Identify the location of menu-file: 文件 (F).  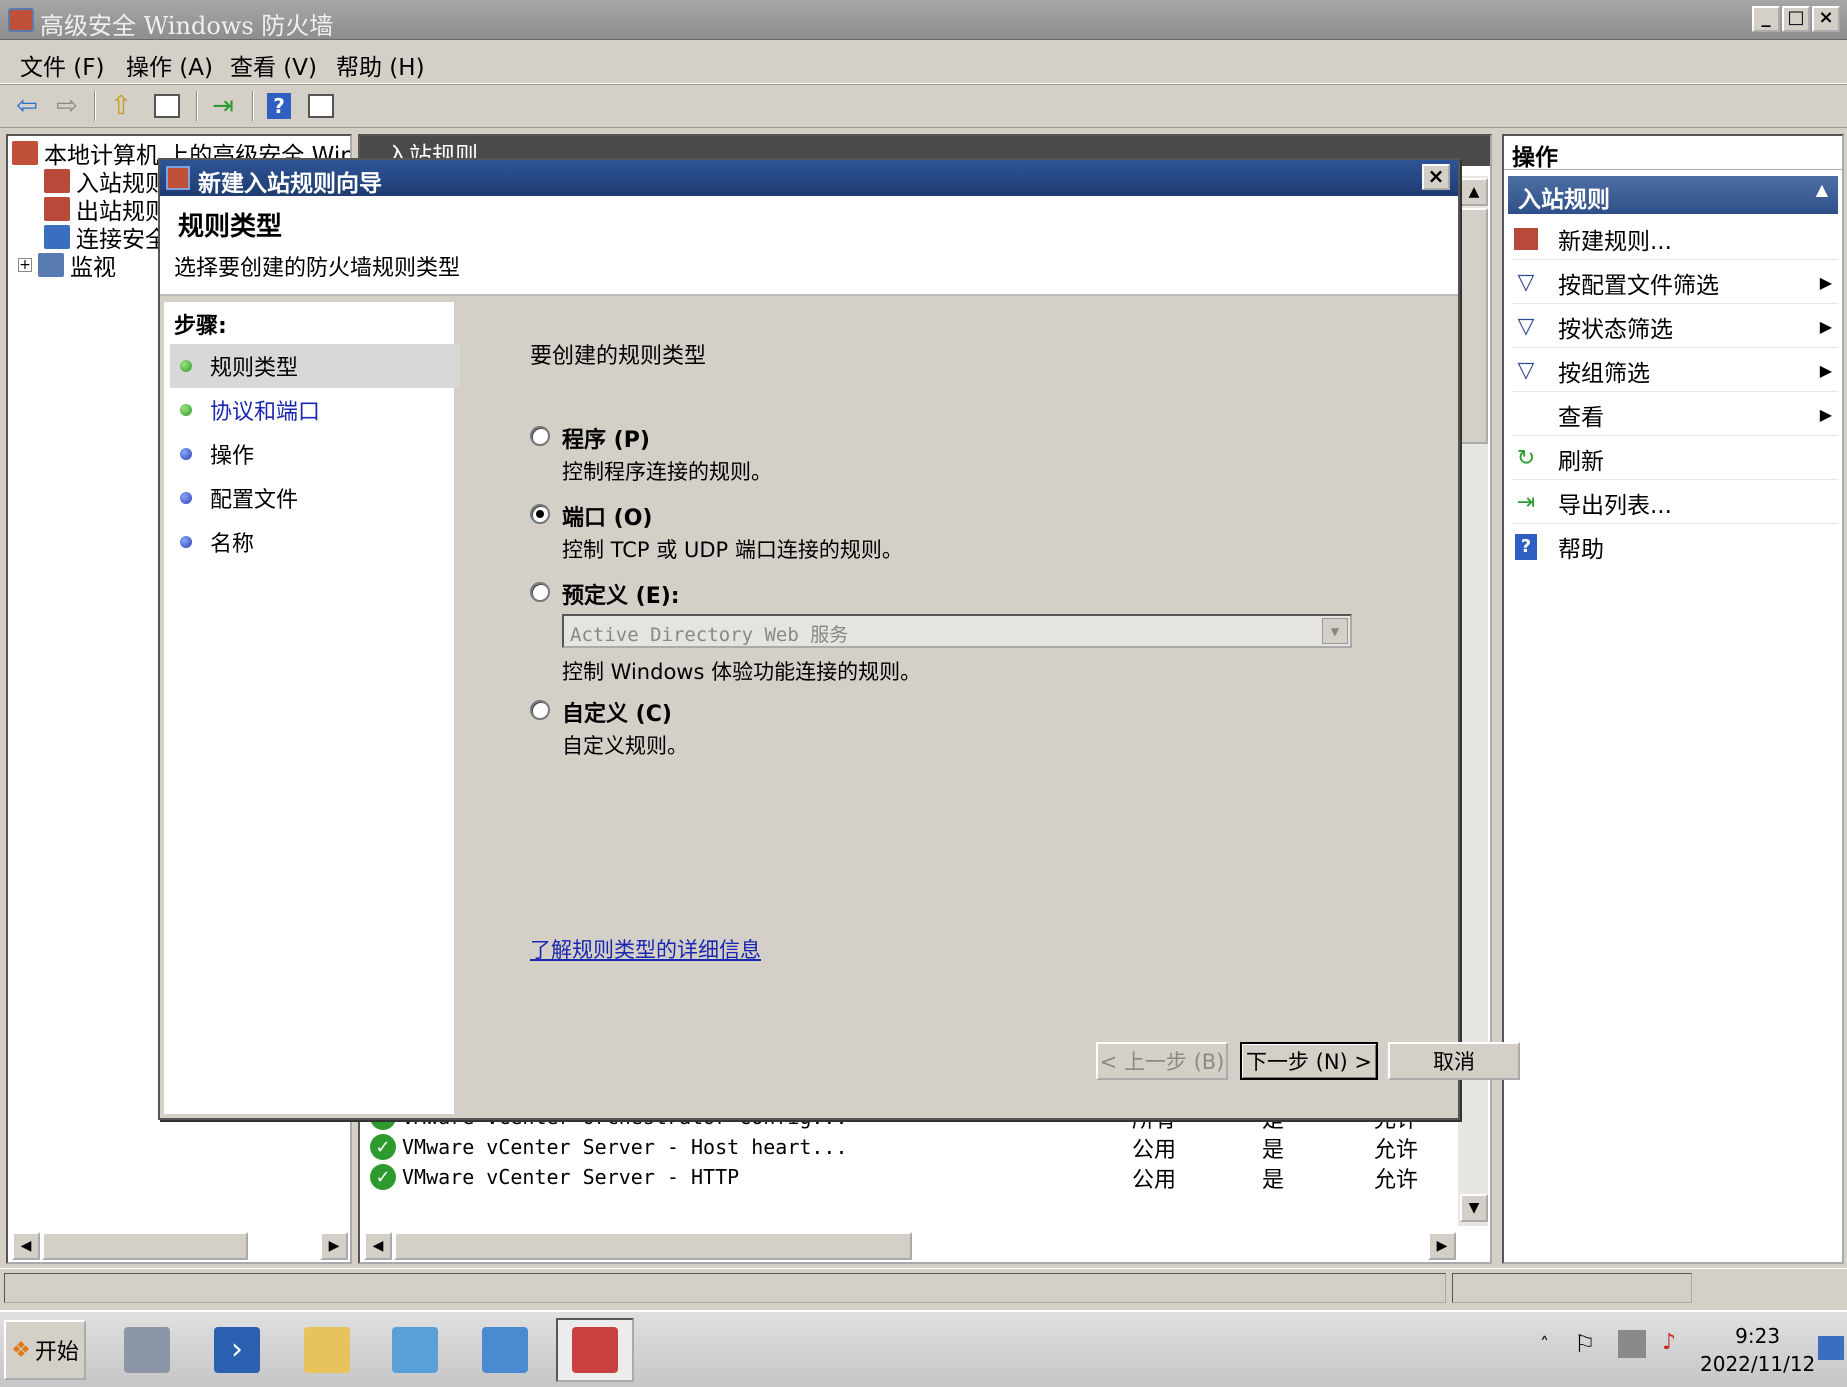
(62, 65).